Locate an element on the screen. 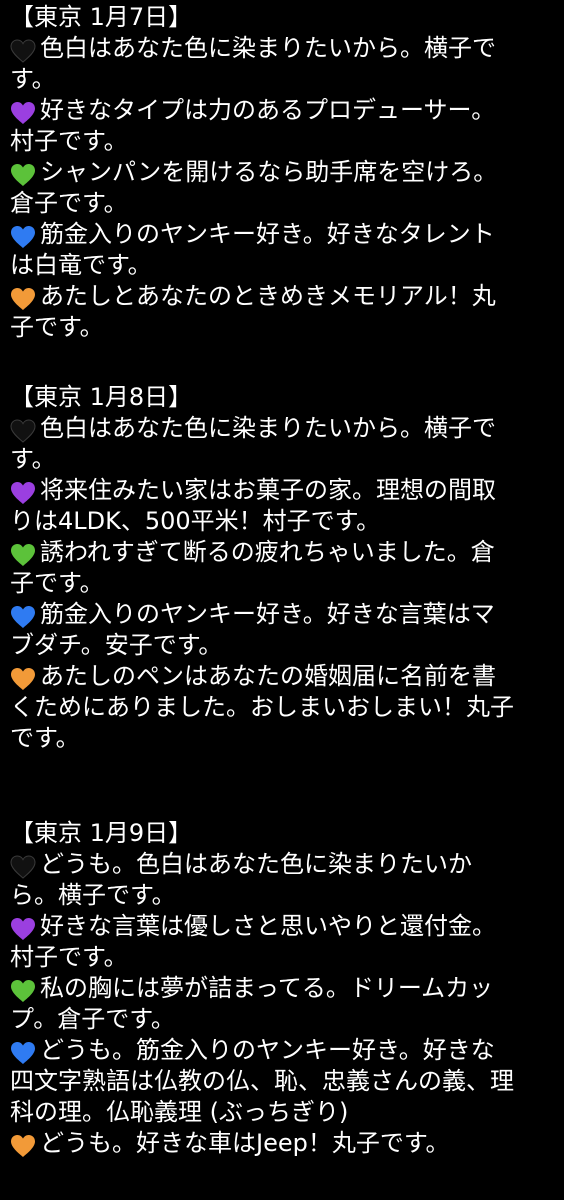  entry-line: 好きなタイプは力のあるプロデューサー。 is located at coordinates (268, 110).